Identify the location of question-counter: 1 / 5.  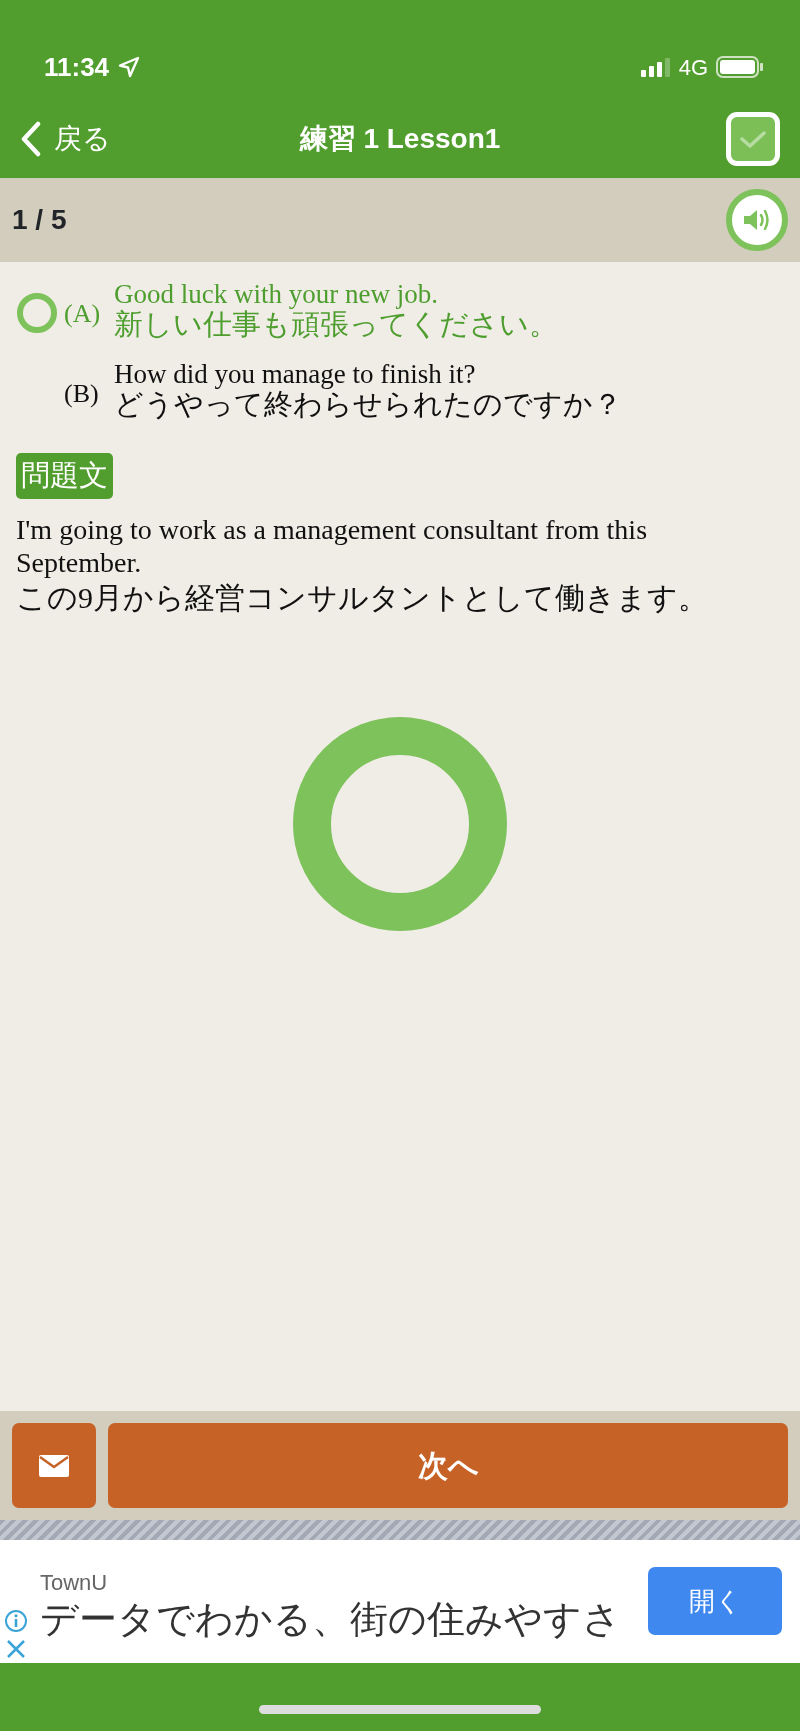
(39, 220).